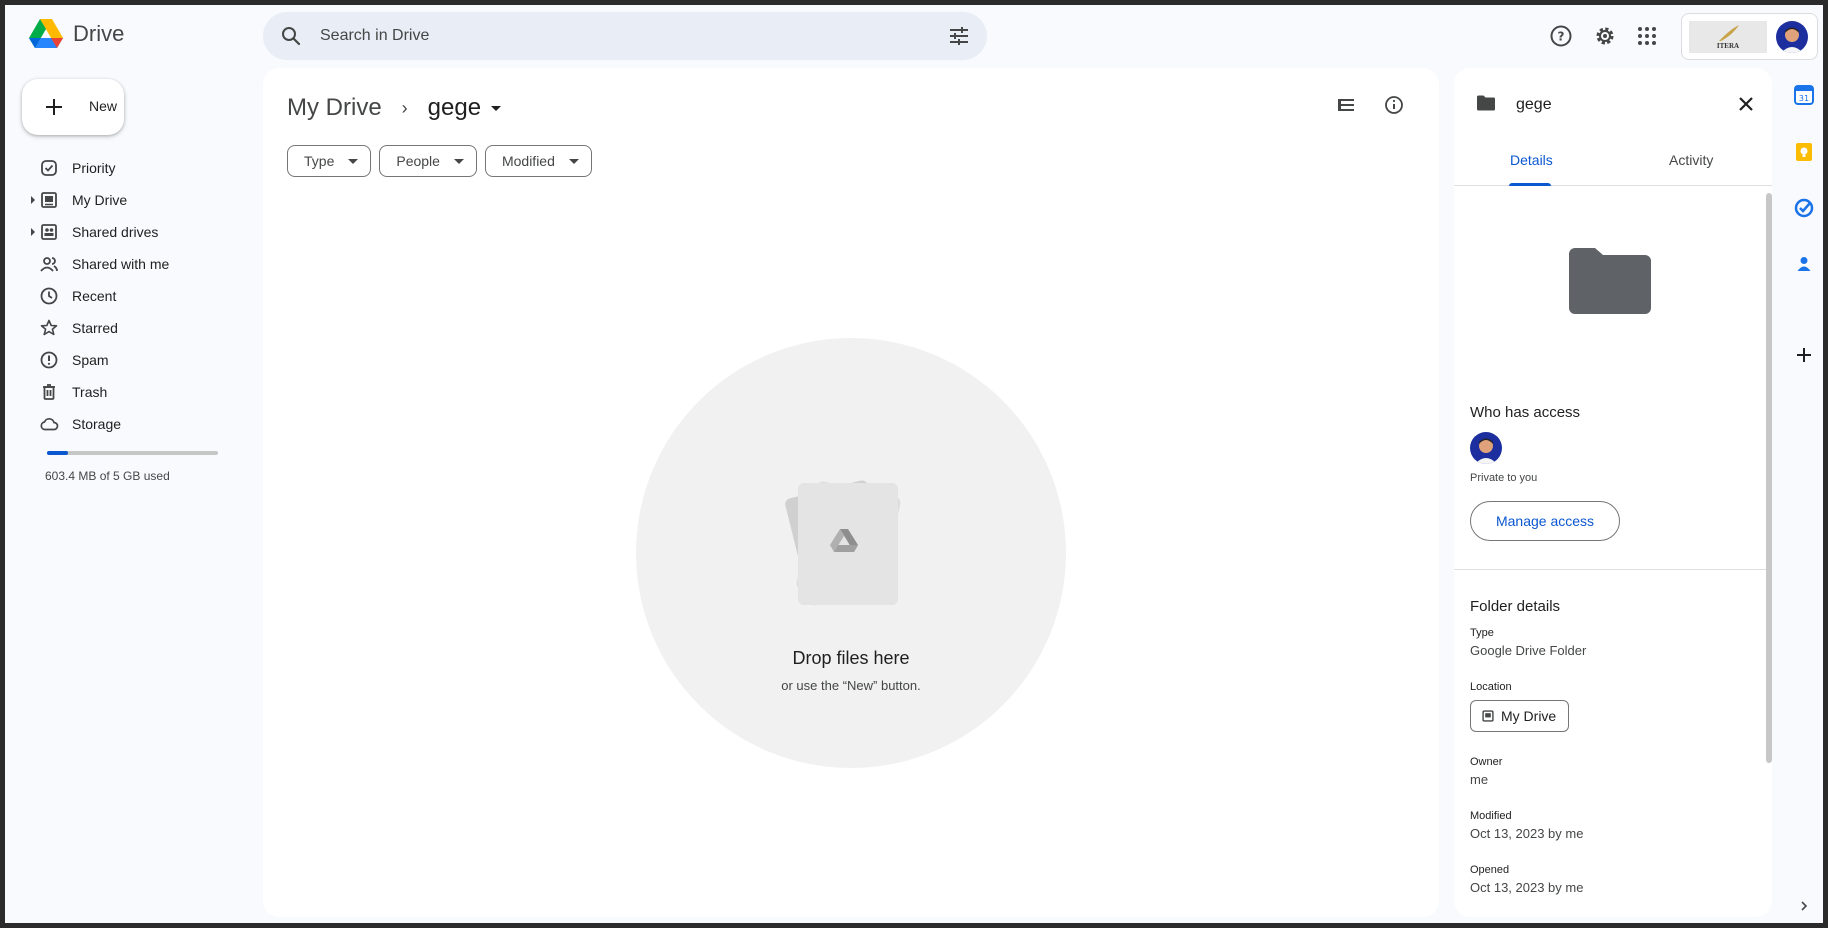 The height and width of the screenshot is (928, 1828). What do you see at coordinates (49, 232) in the screenshot?
I see `shared-drives-icon` at bounding box center [49, 232].